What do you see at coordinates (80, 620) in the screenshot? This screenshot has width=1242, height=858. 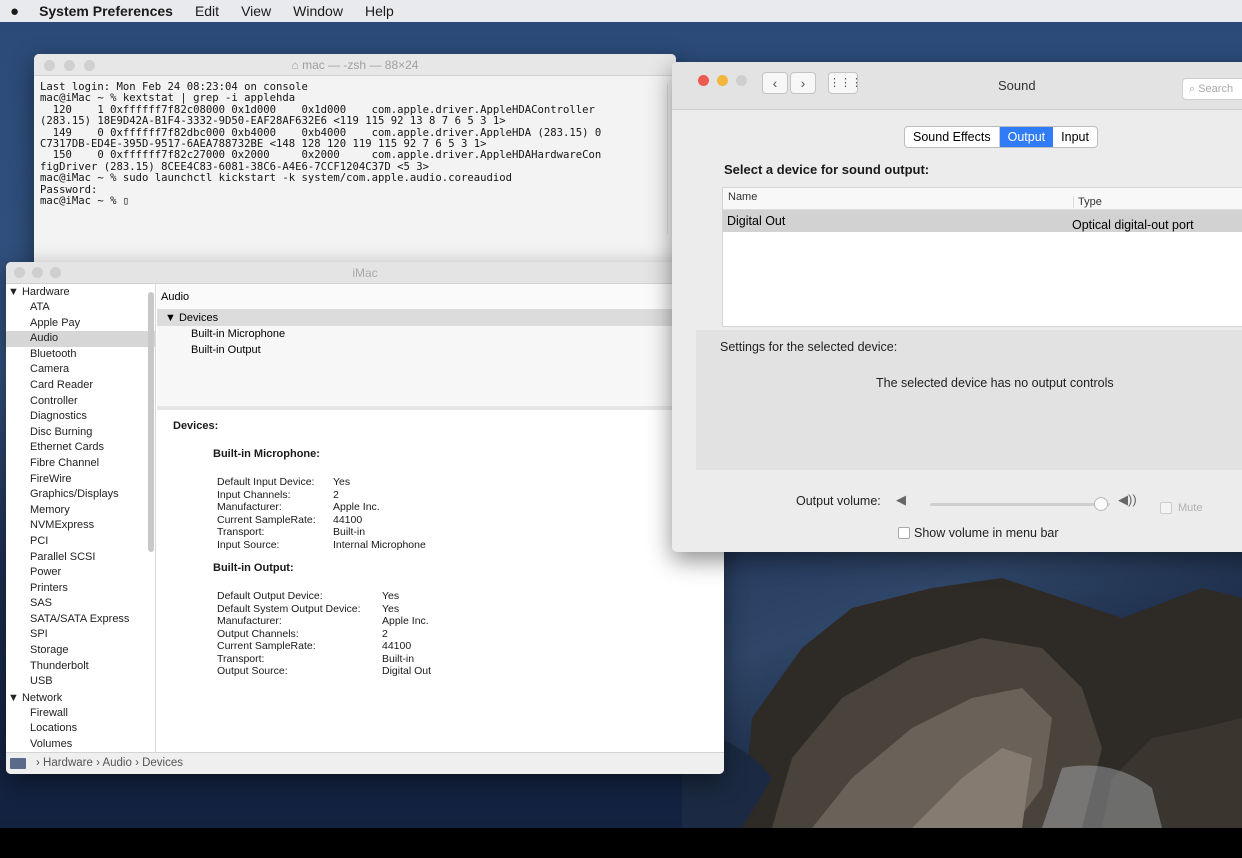 I see `sidebar-item: SATA/SATA Express` at bounding box center [80, 620].